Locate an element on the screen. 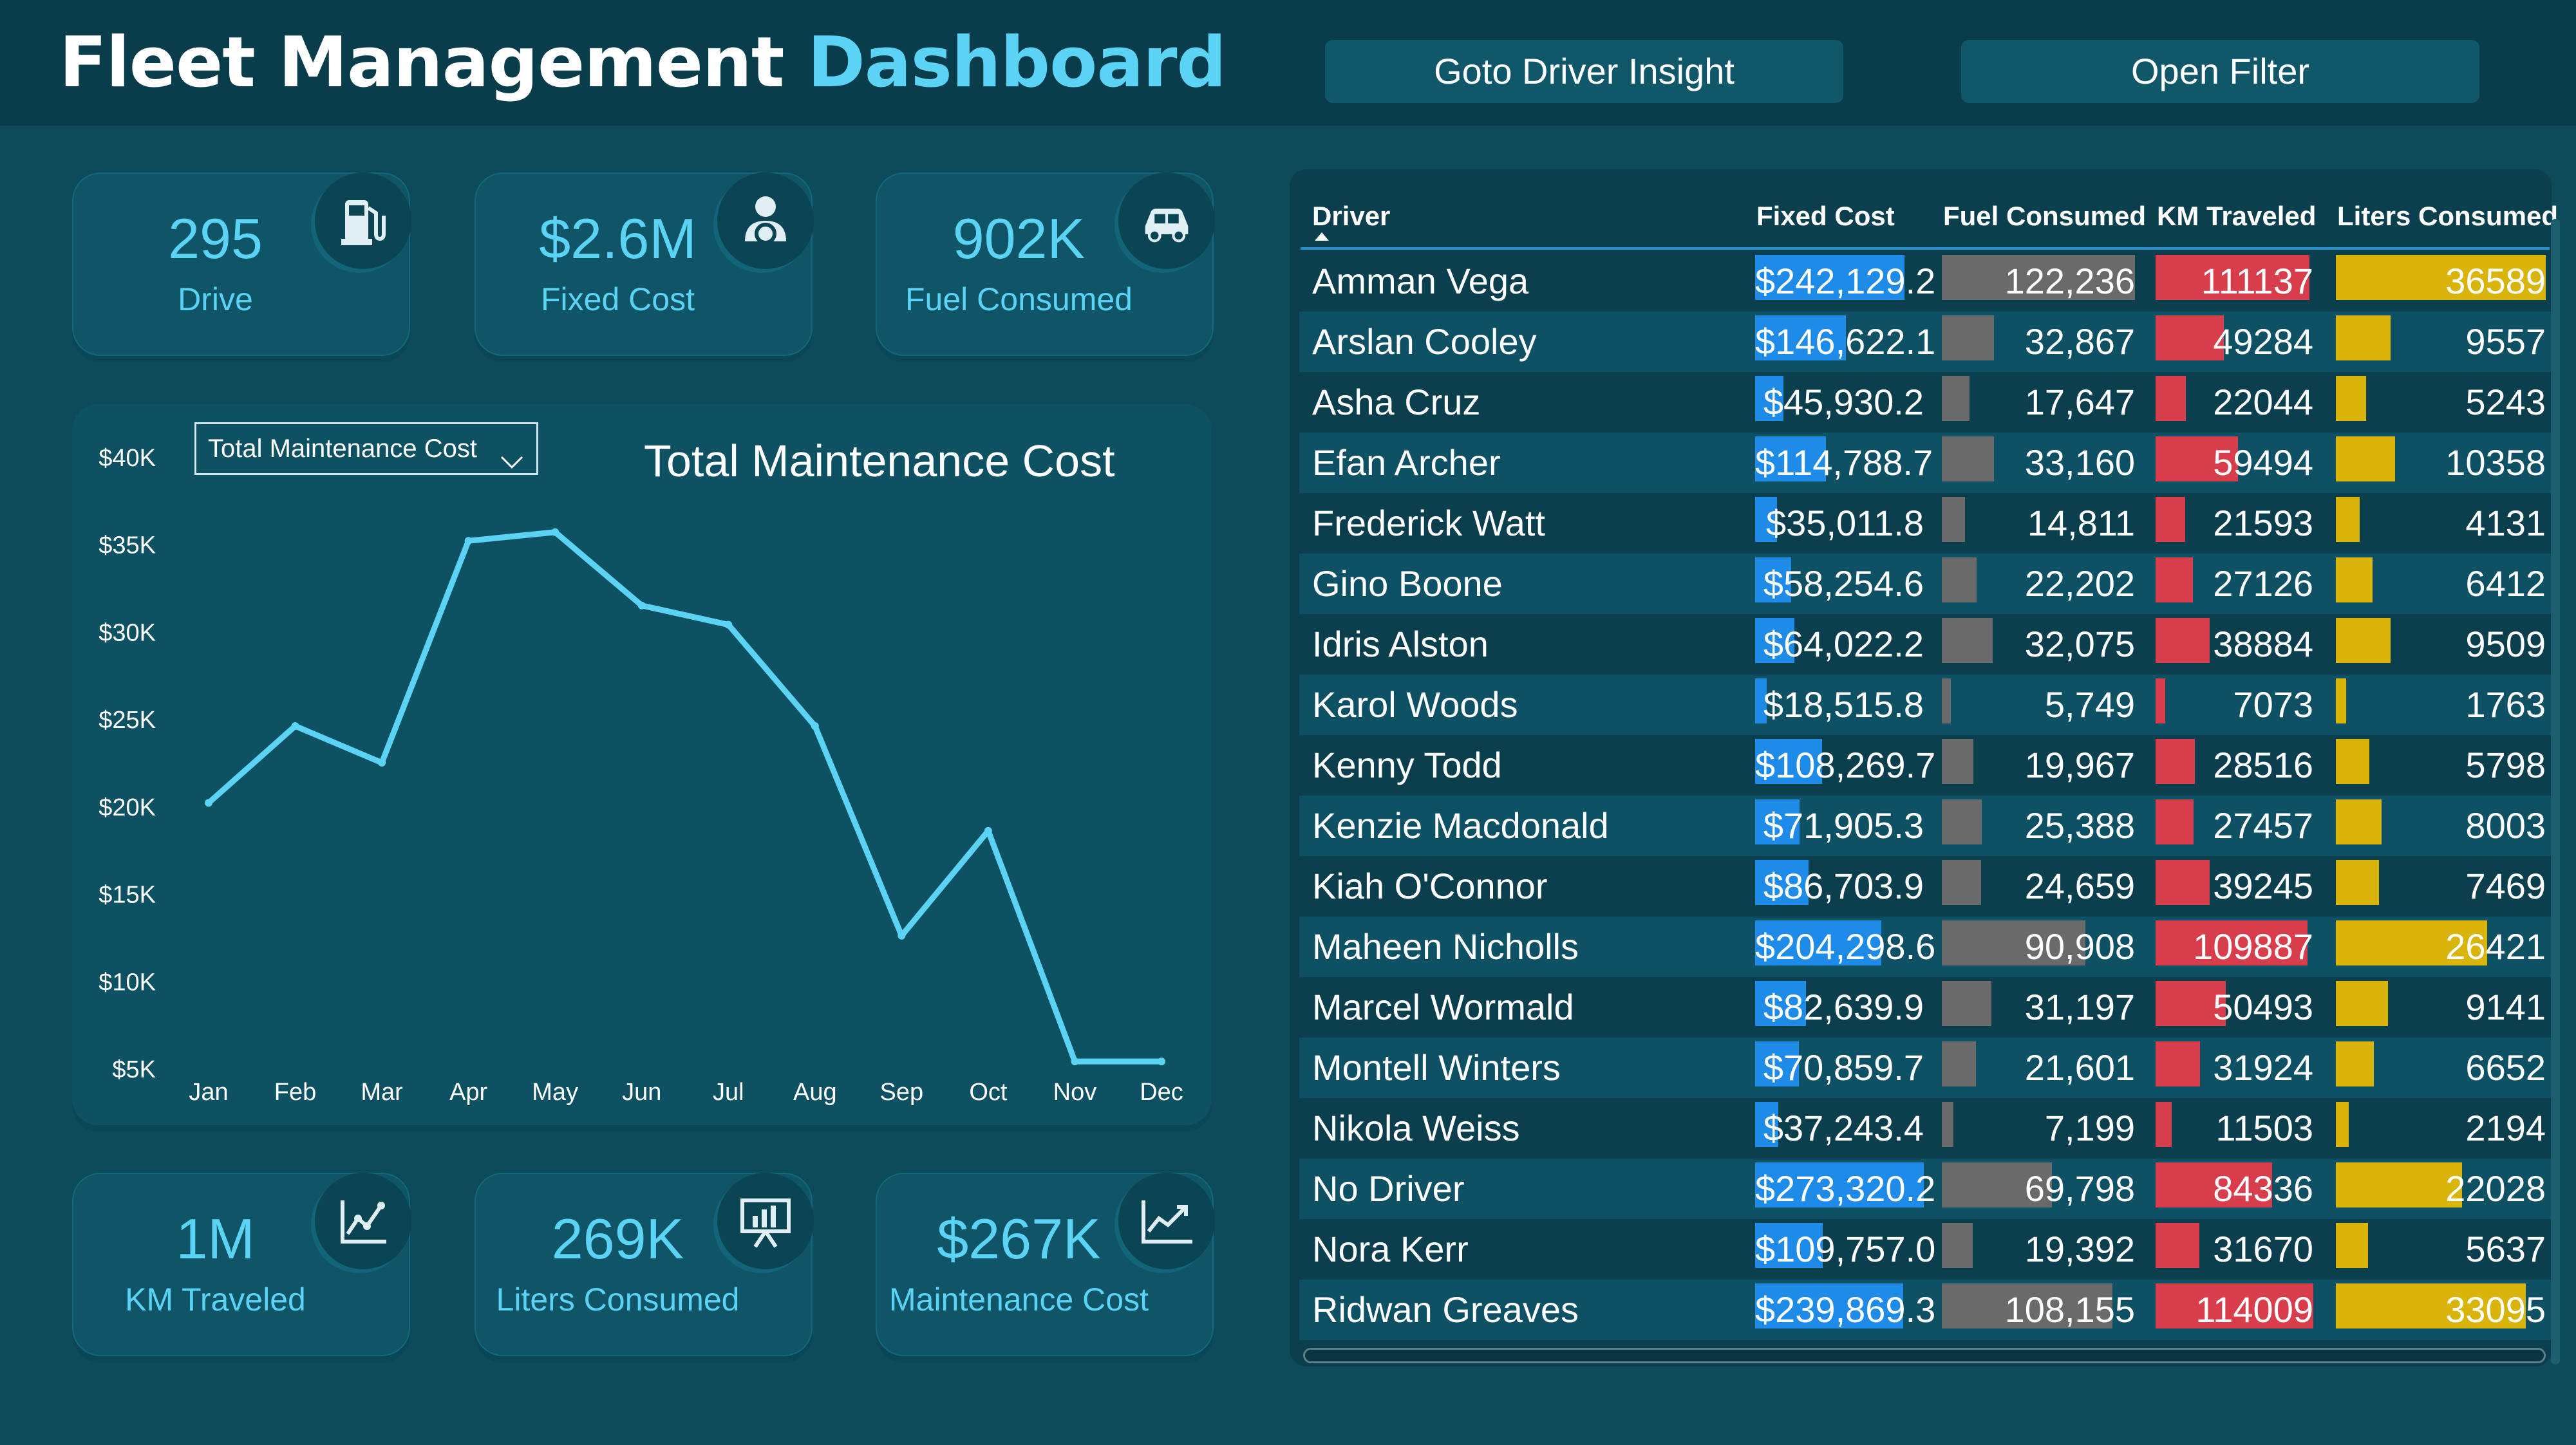 The image size is (2576, 1445). liters-cell: 7469 is located at coordinates (2505, 886).